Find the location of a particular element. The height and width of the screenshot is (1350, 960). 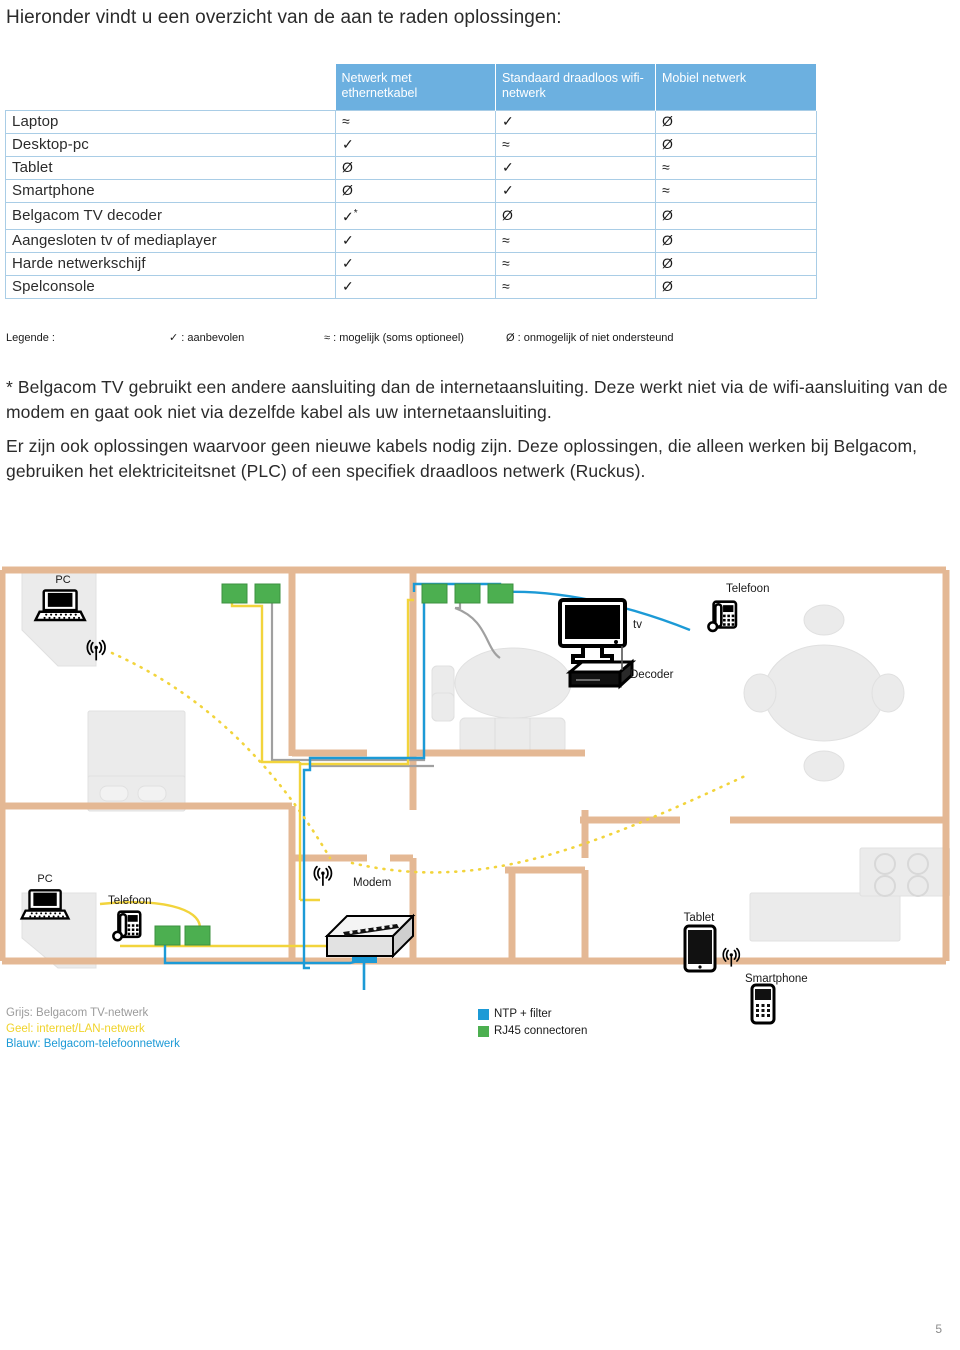

legend-rj45-row: RJ45 connectoren is located at coordinates (532, 1031).